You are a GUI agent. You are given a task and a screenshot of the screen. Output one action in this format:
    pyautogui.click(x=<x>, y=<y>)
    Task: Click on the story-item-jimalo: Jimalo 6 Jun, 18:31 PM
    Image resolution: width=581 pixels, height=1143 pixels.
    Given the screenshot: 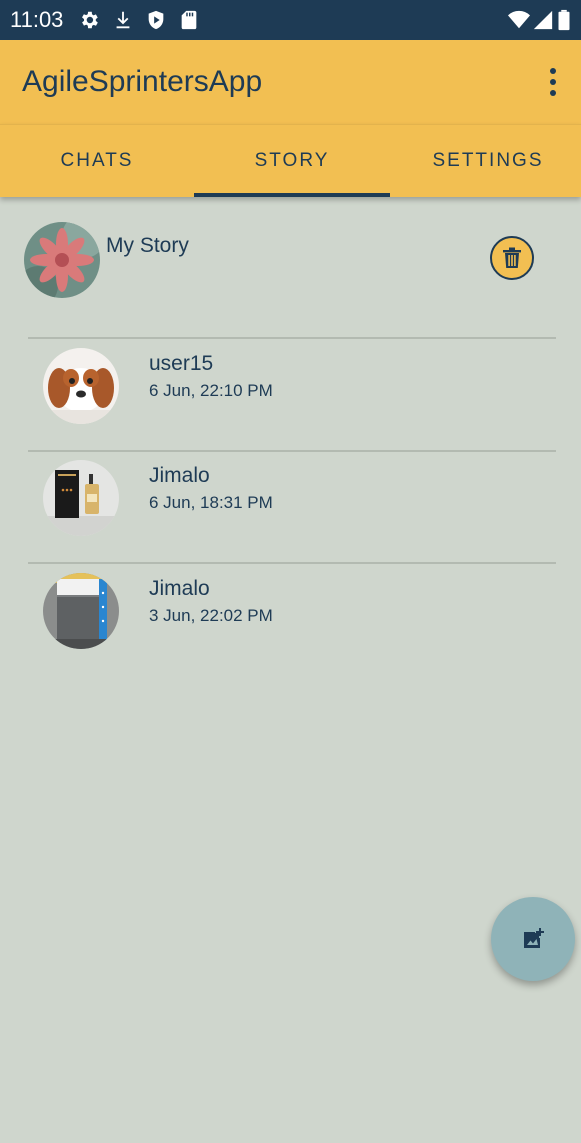 What is the action you would take?
    pyautogui.click(x=290, y=506)
    